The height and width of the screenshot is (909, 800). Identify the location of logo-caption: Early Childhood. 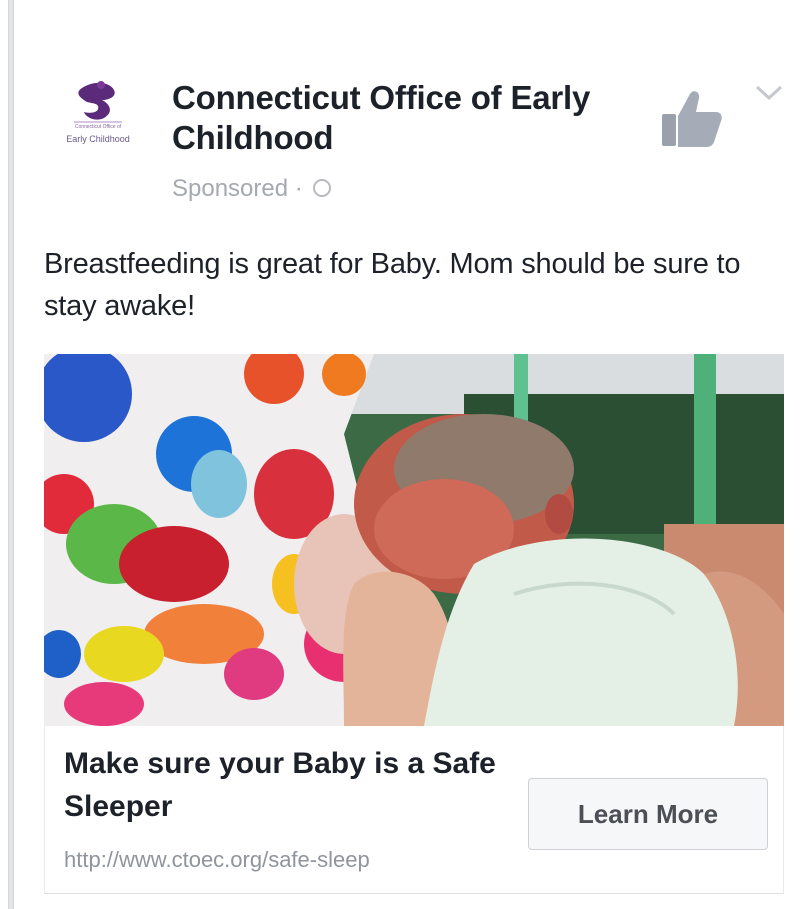
(98, 139).